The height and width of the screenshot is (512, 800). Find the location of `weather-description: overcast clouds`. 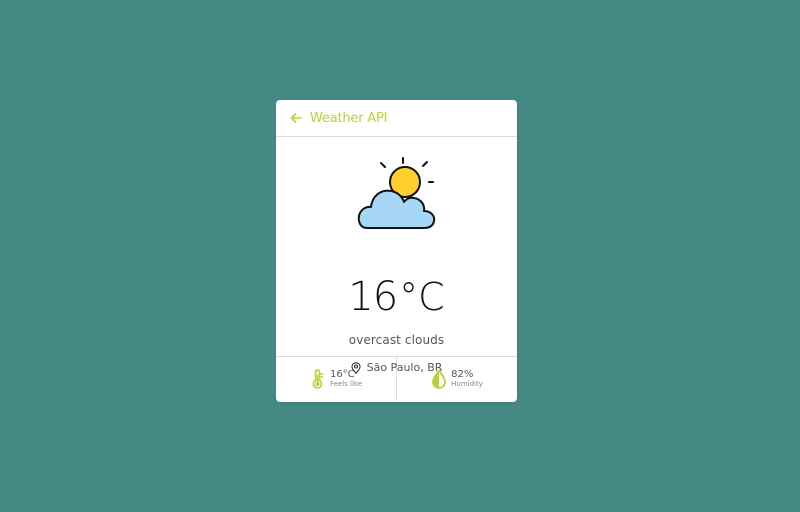

weather-description: overcast clouds is located at coordinates (396, 340).